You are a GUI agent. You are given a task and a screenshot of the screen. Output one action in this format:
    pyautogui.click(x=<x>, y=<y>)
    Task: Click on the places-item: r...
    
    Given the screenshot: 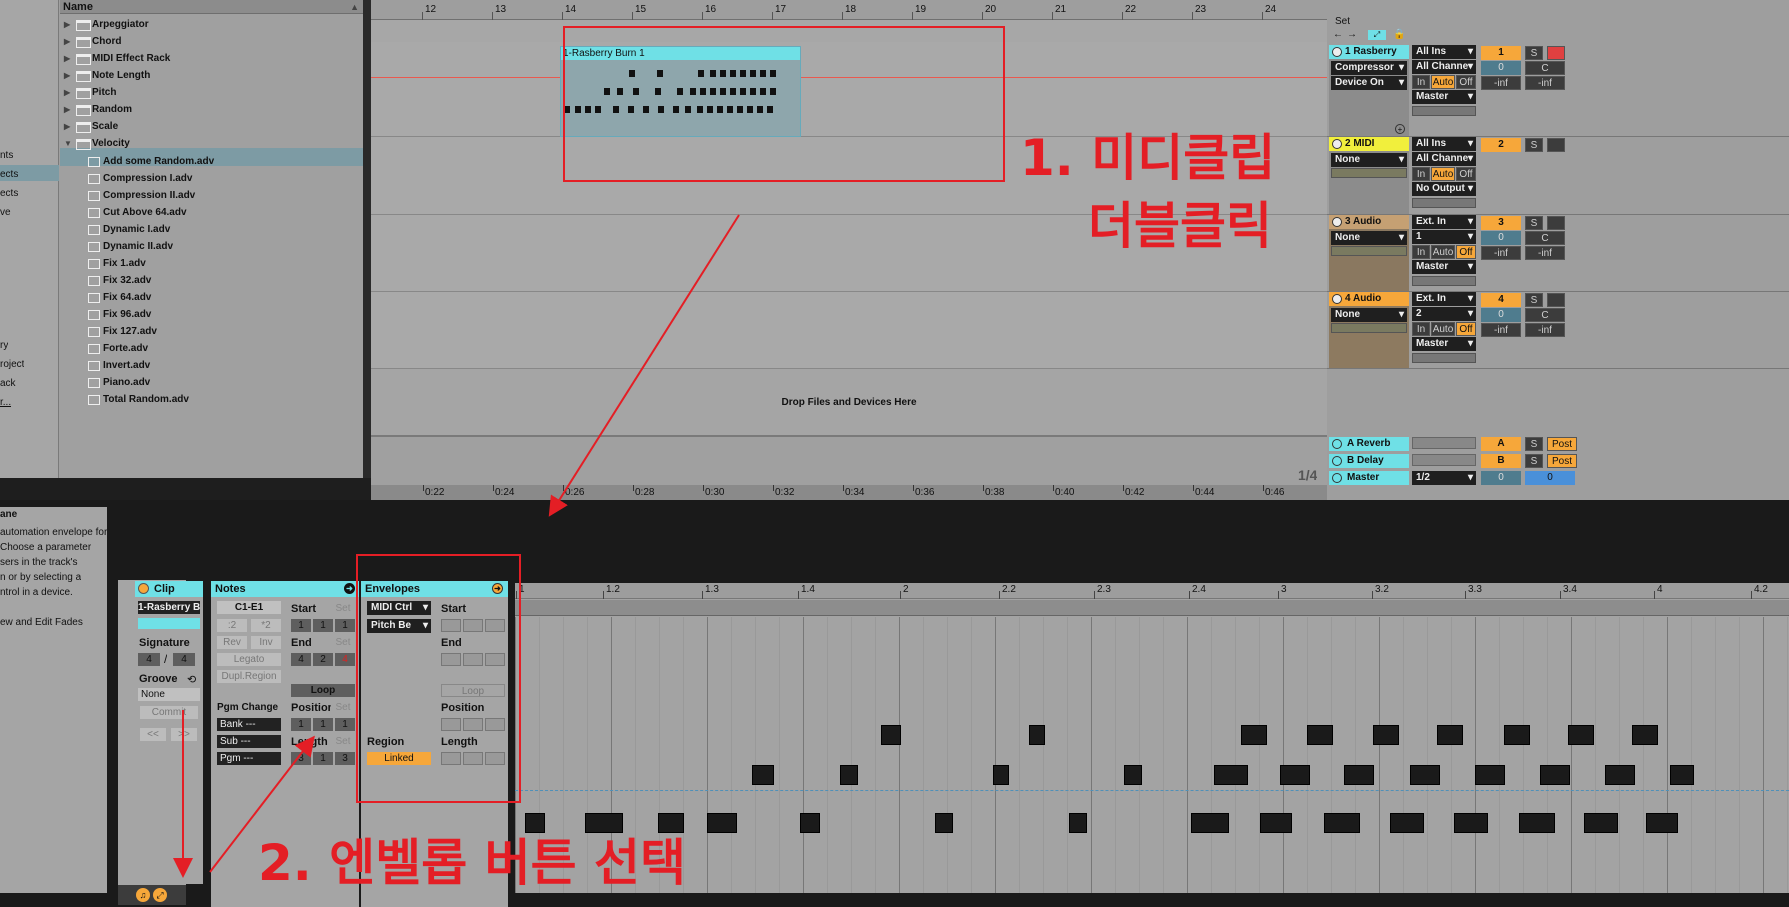 What is the action you would take?
    pyautogui.click(x=5, y=402)
    